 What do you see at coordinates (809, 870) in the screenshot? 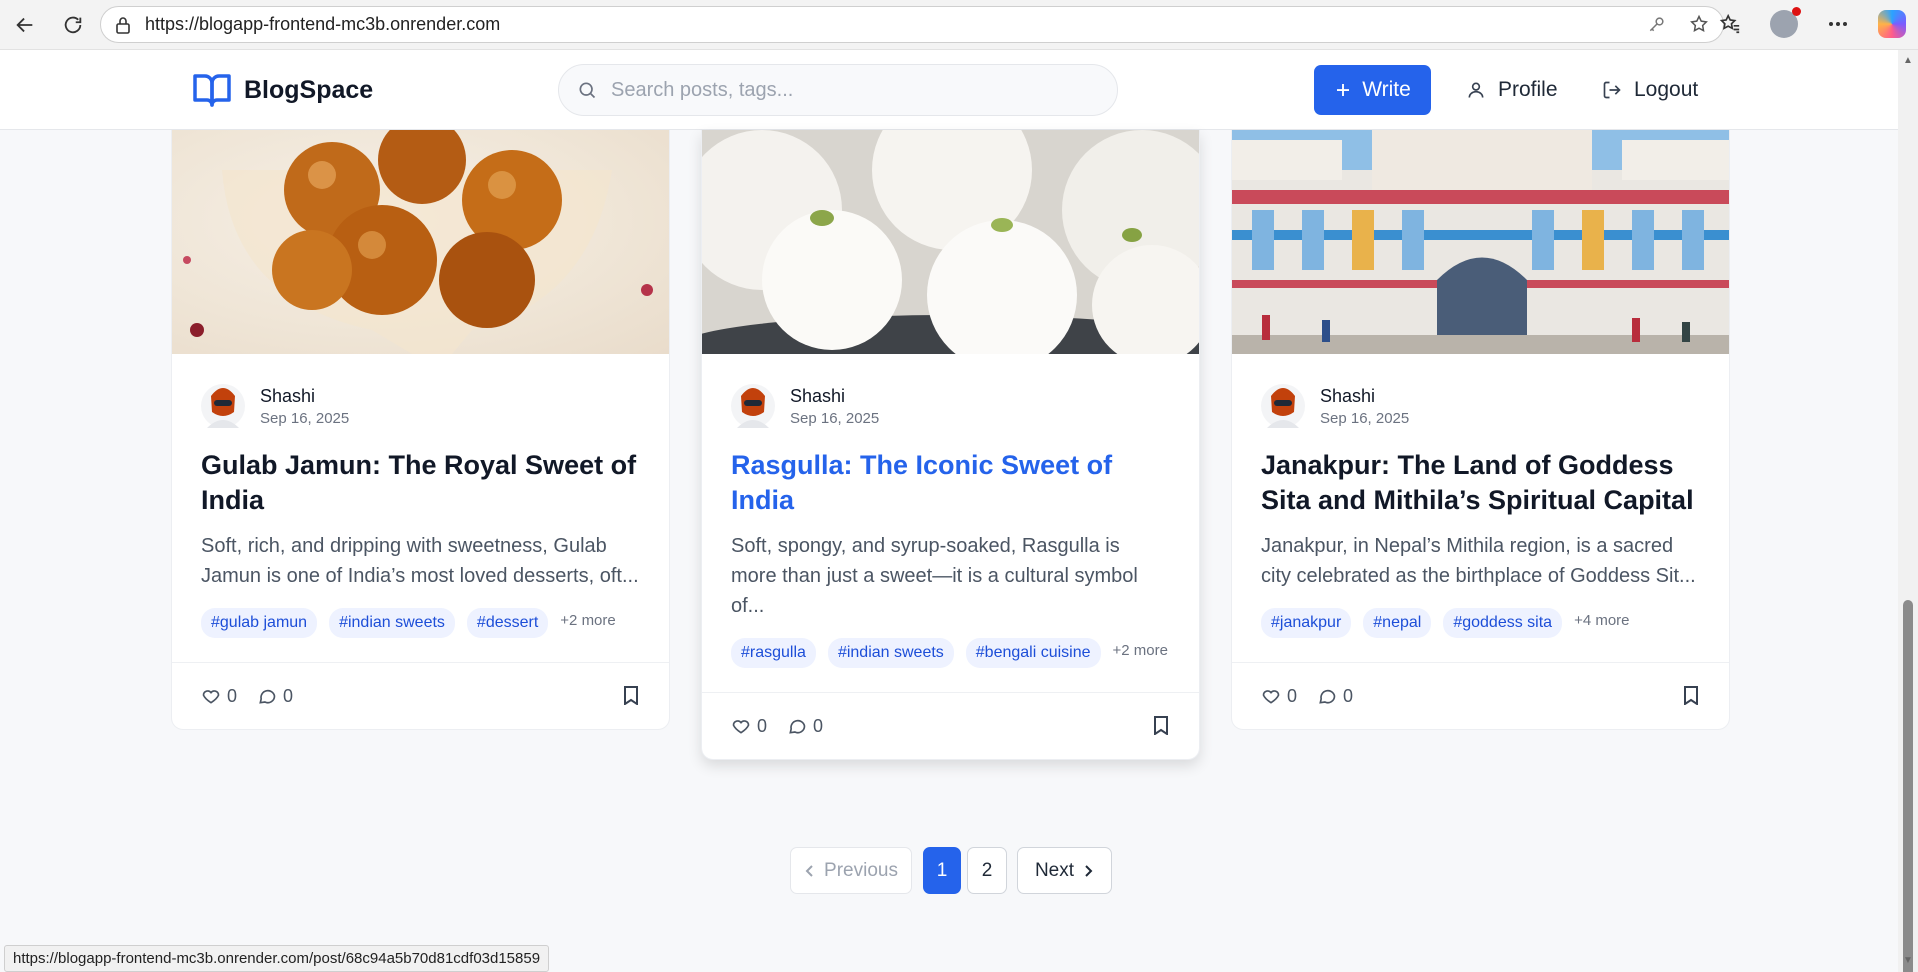
I see `chevron-left-icon` at bounding box center [809, 870].